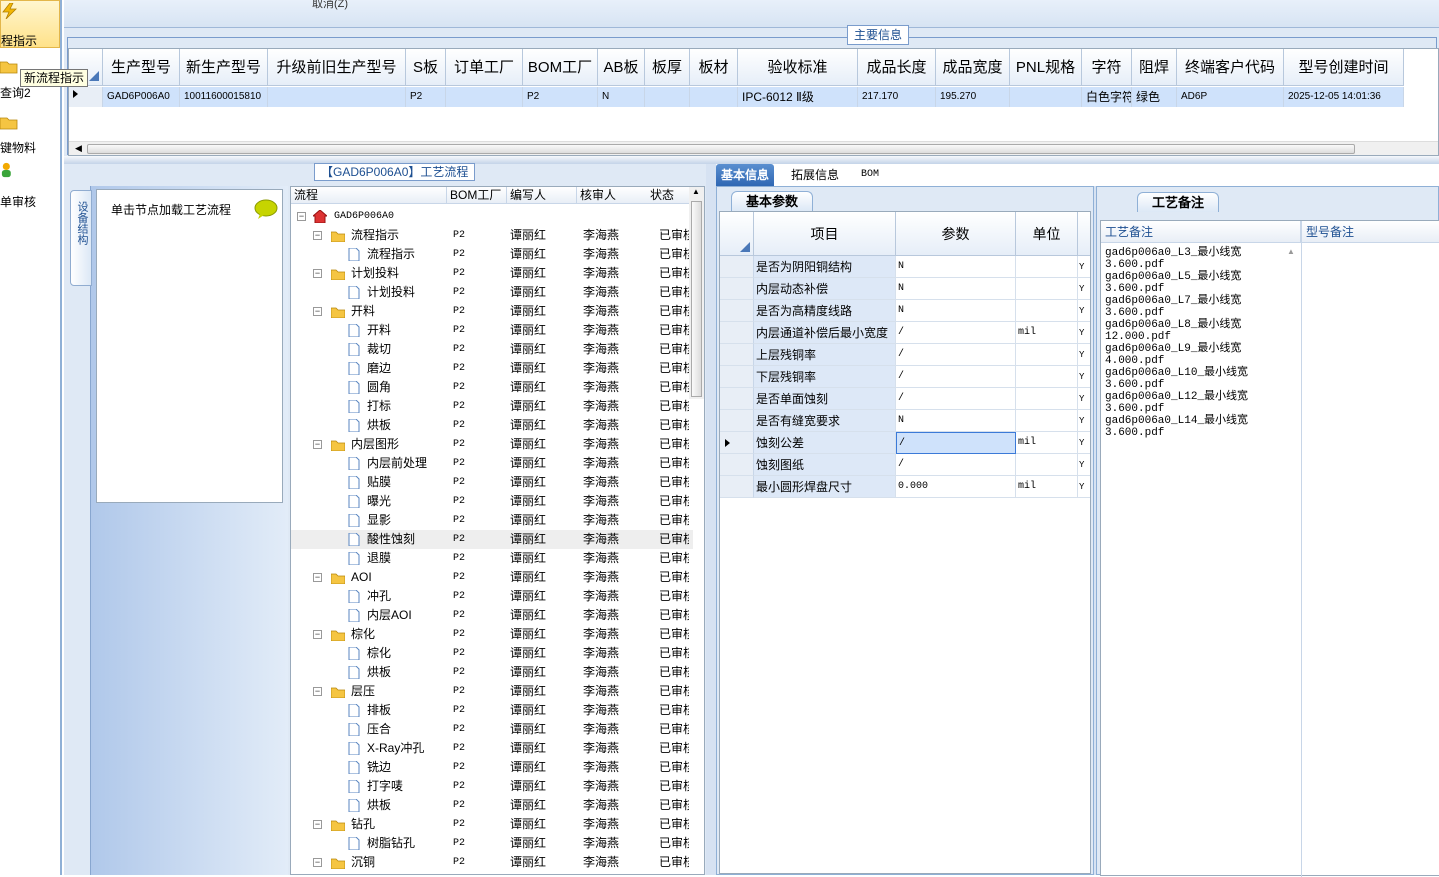 The image size is (1439, 877). Describe the element at coordinates (492, 558) in the screenshot. I see `tree-row: 退膜 P2 谭丽红 李海燕 已审核` at that location.